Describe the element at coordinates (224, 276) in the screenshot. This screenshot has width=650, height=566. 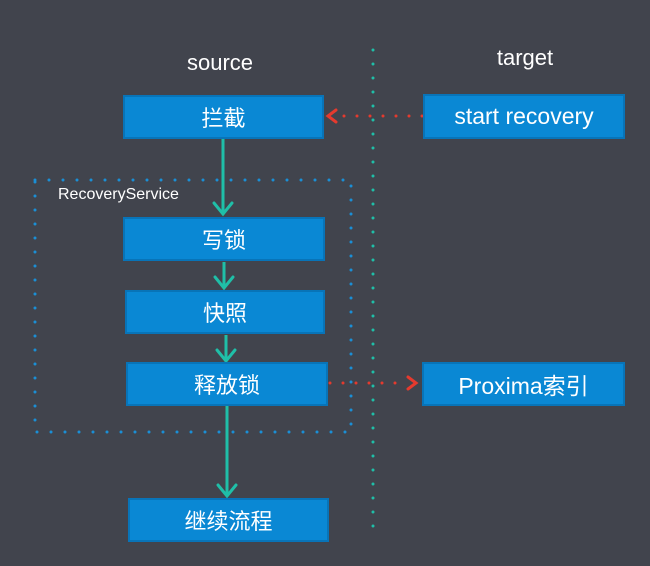
I see `arrow-write-lock-to-snapshot` at that location.